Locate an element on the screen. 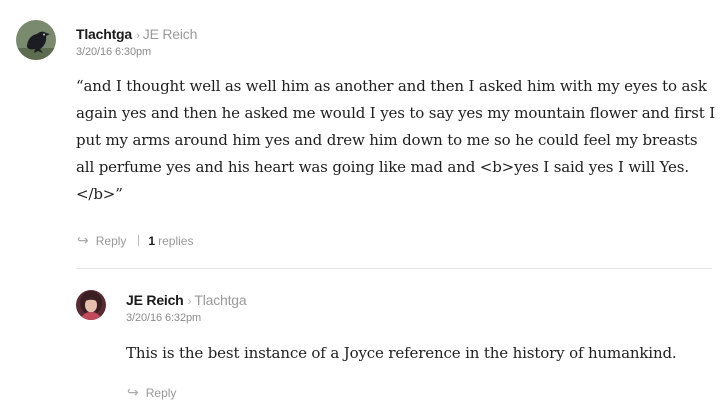 Image resolution: width=722 pixels, height=414 pixels. raven-avatar-icon is located at coordinates (36, 40).